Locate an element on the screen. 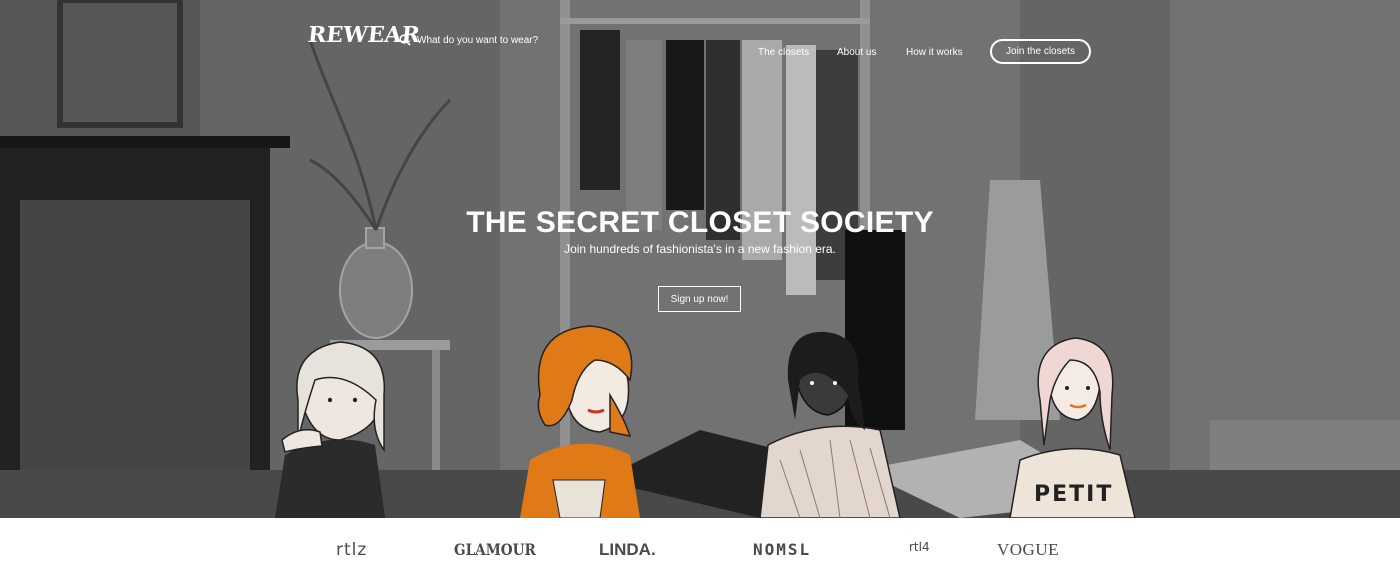 This screenshot has width=1400, height=573. press-logo-vogue: VOGUE is located at coordinates (1028, 549).